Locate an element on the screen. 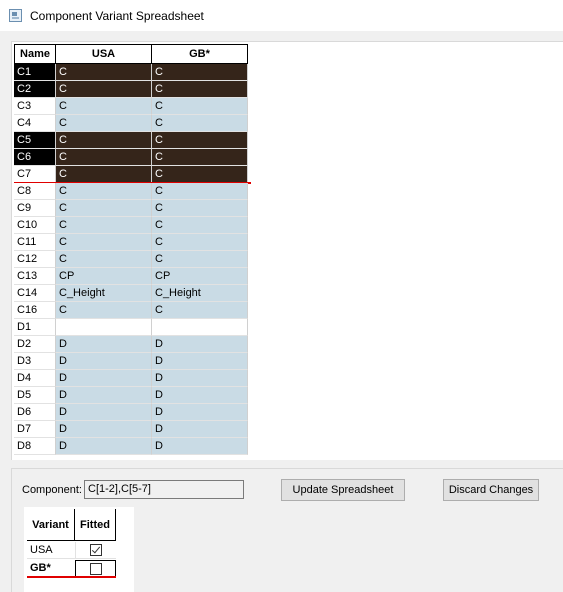  row-name-cell: D3 is located at coordinates (35, 361).